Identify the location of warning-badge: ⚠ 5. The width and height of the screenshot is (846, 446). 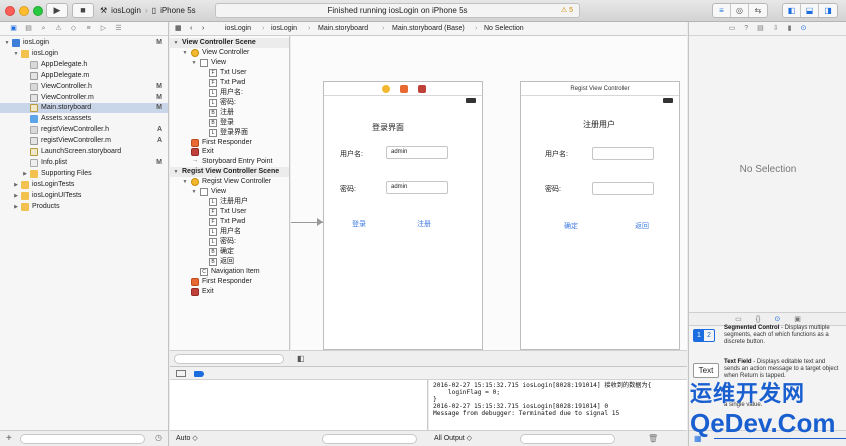
(567, 10).